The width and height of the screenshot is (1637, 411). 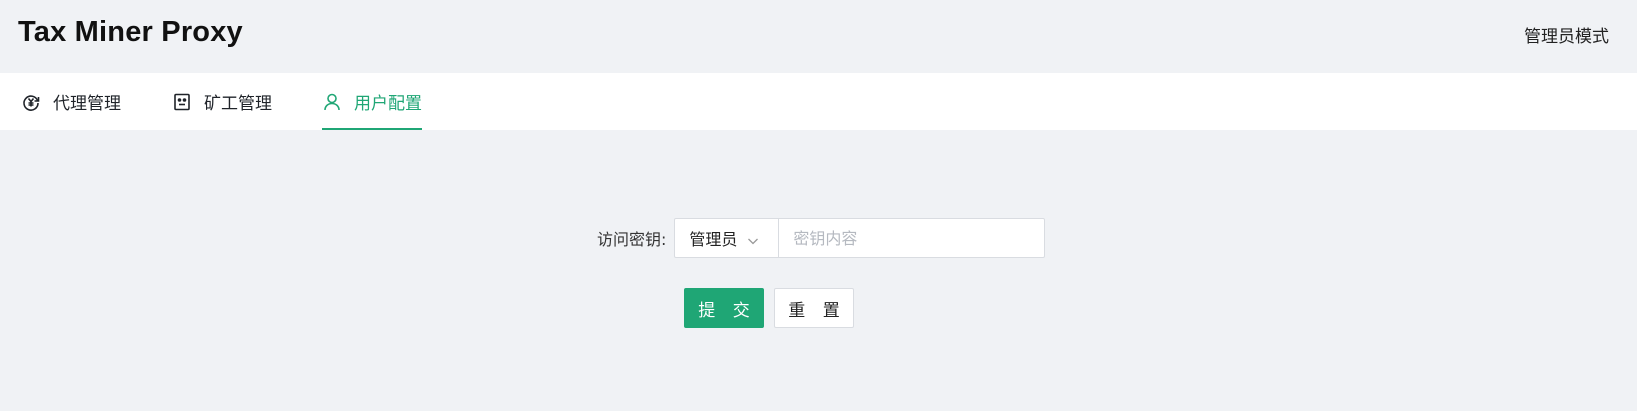 What do you see at coordinates (182, 102) in the screenshot?
I see `miner-icon` at bounding box center [182, 102].